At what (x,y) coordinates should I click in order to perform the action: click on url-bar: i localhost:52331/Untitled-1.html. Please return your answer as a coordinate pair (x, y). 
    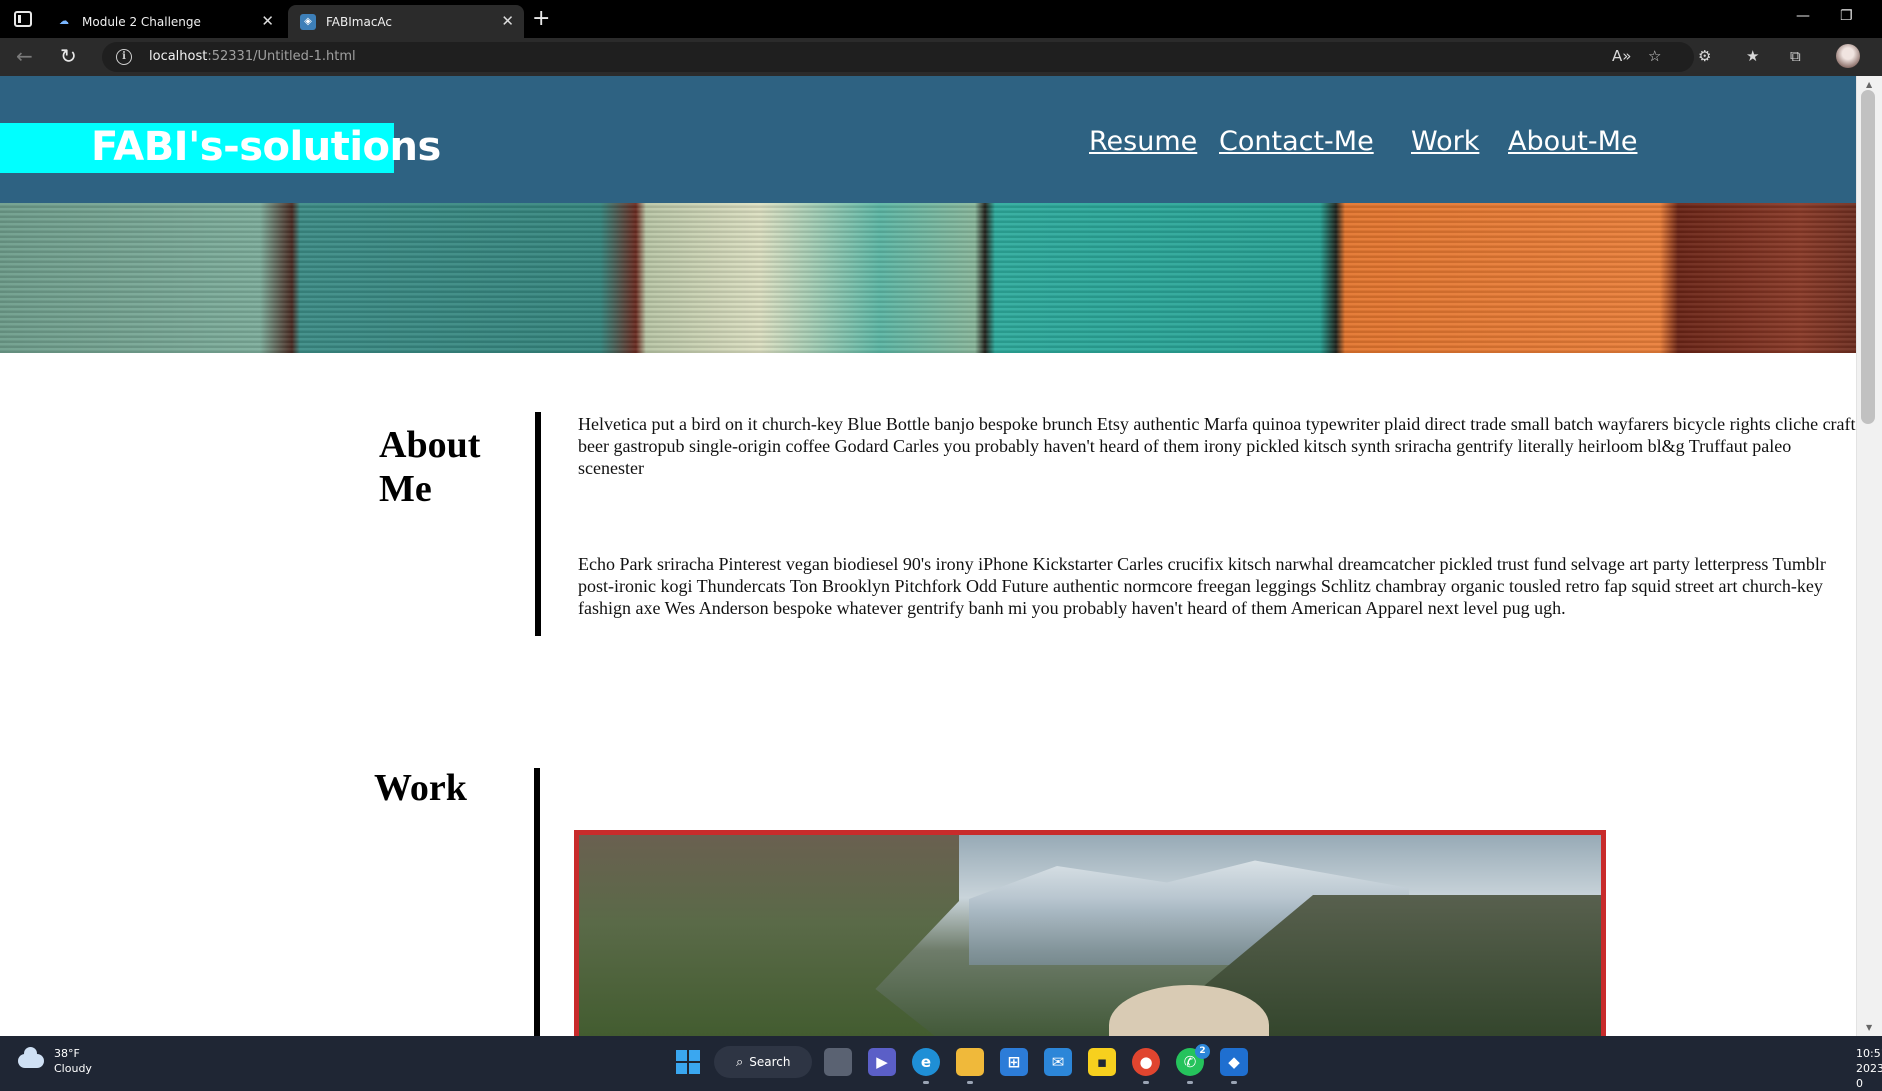
    Looking at the image, I should click on (898, 57).